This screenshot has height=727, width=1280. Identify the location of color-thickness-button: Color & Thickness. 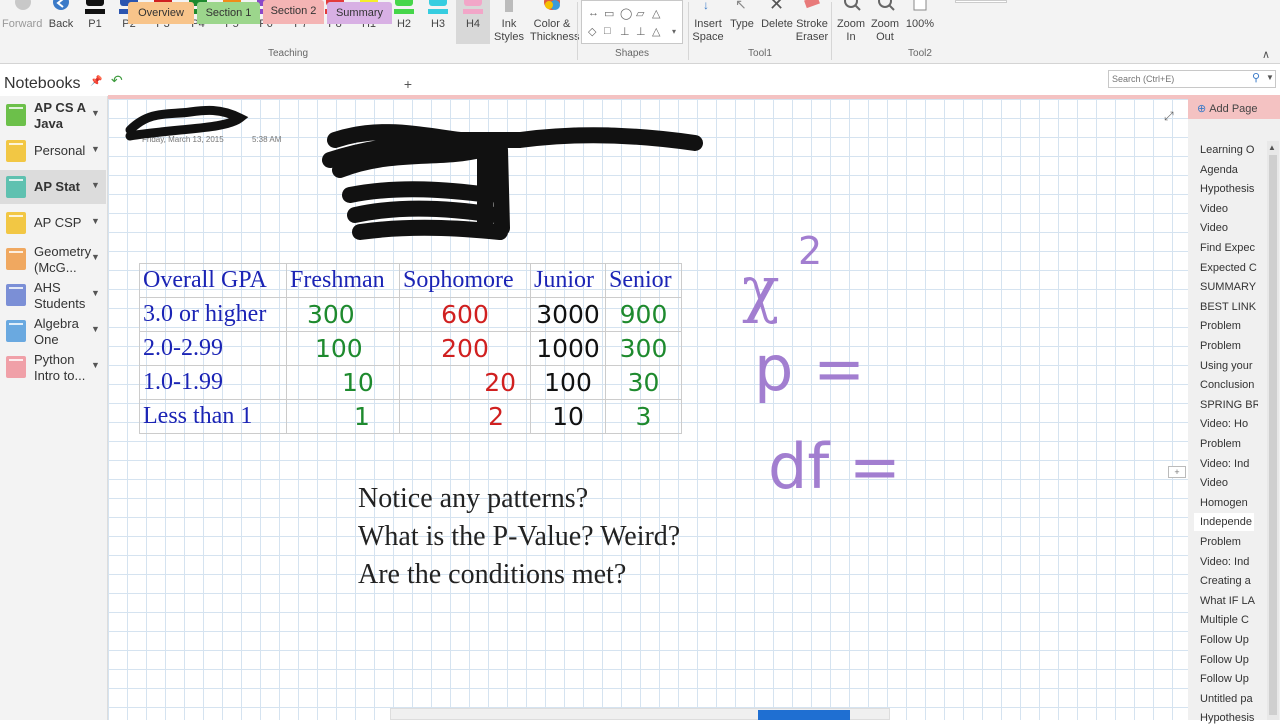
(555, 24).